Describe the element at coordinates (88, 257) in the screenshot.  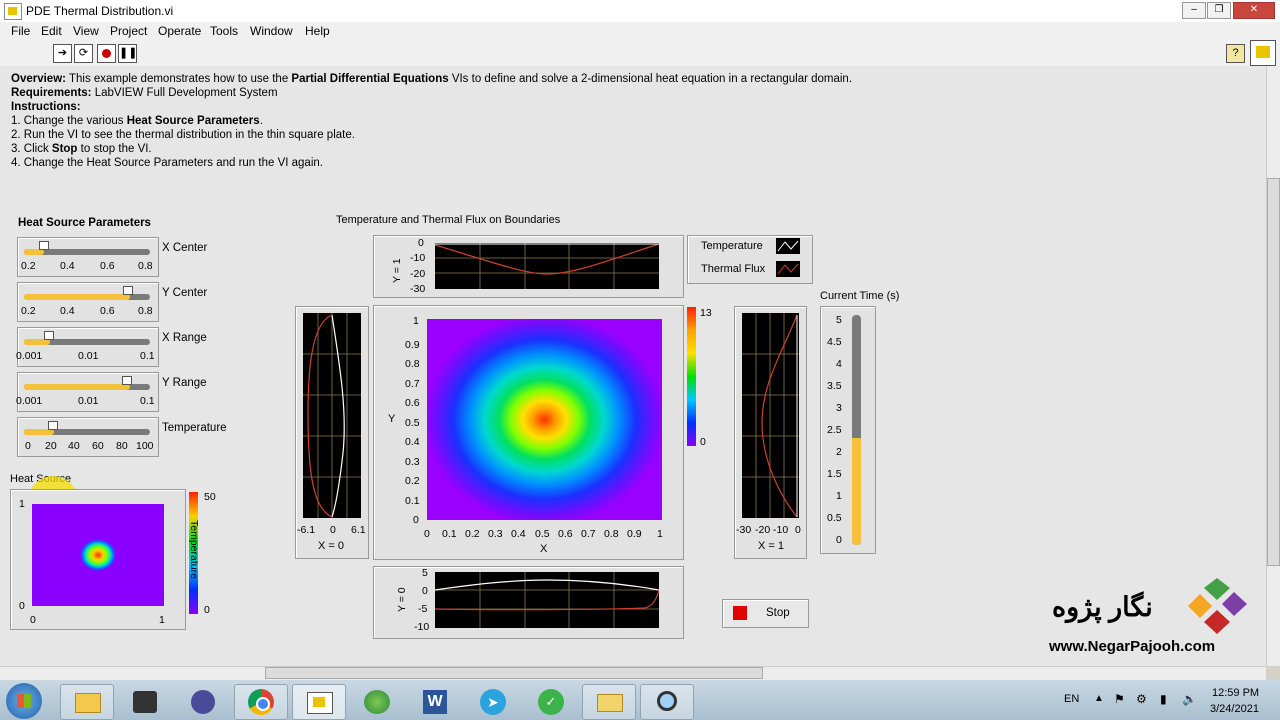
I see `x-center-slider: 0.2 0.4 0.6 0.8` at that location.